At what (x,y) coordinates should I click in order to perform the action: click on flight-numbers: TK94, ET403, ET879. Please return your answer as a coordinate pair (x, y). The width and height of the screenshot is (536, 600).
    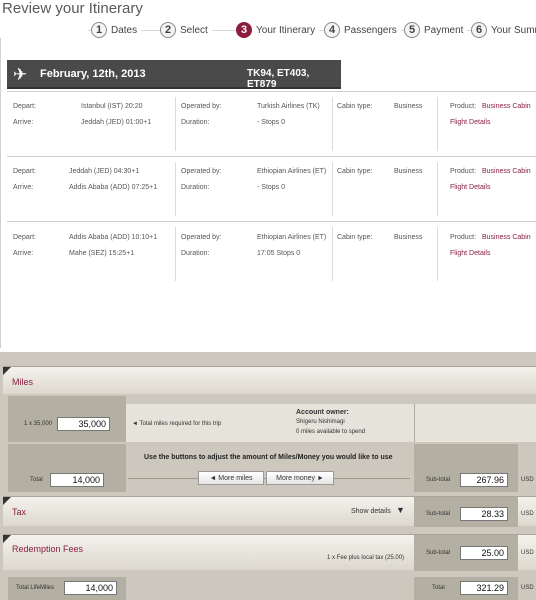
    Looking at the image, I should click on (278, 79).